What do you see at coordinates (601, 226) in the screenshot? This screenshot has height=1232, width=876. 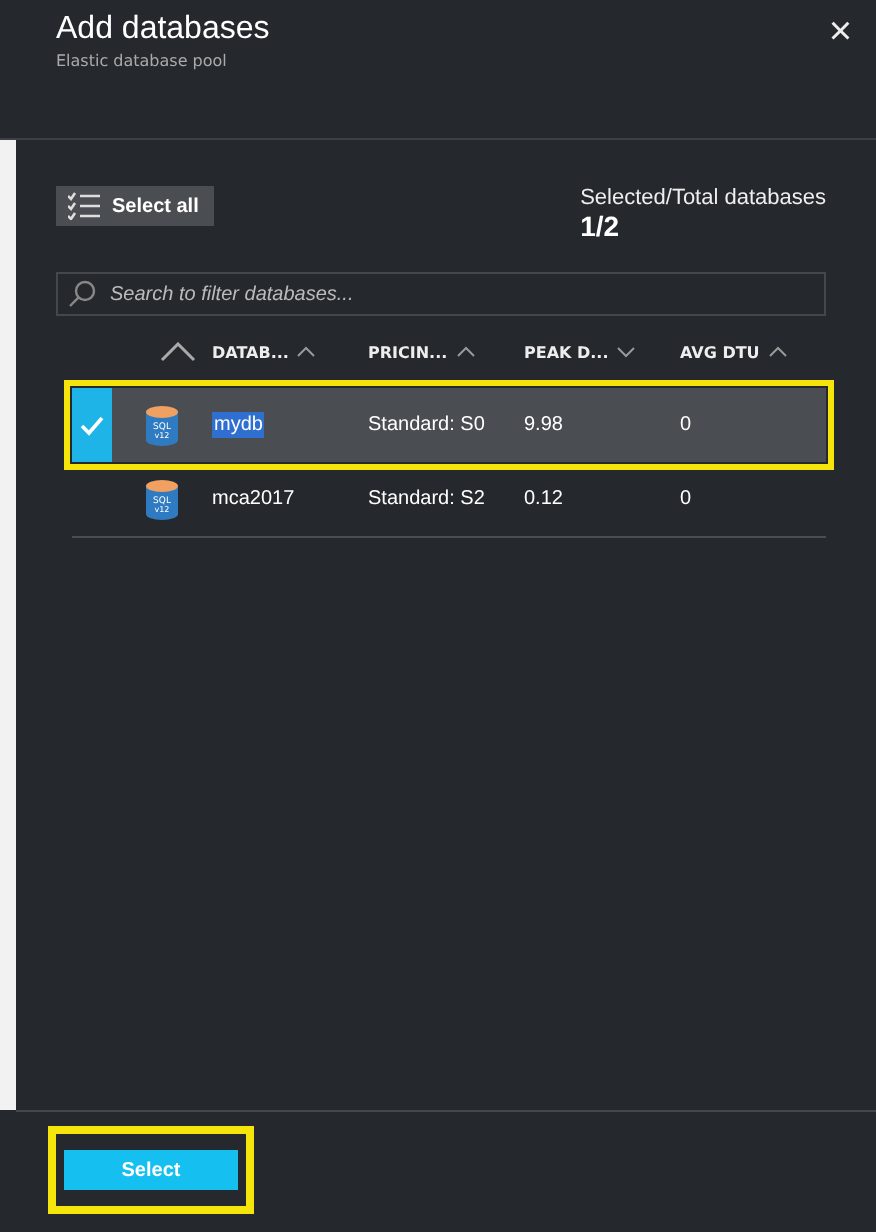 I see `count-value: 1/2` at bounding box center [601, 226].